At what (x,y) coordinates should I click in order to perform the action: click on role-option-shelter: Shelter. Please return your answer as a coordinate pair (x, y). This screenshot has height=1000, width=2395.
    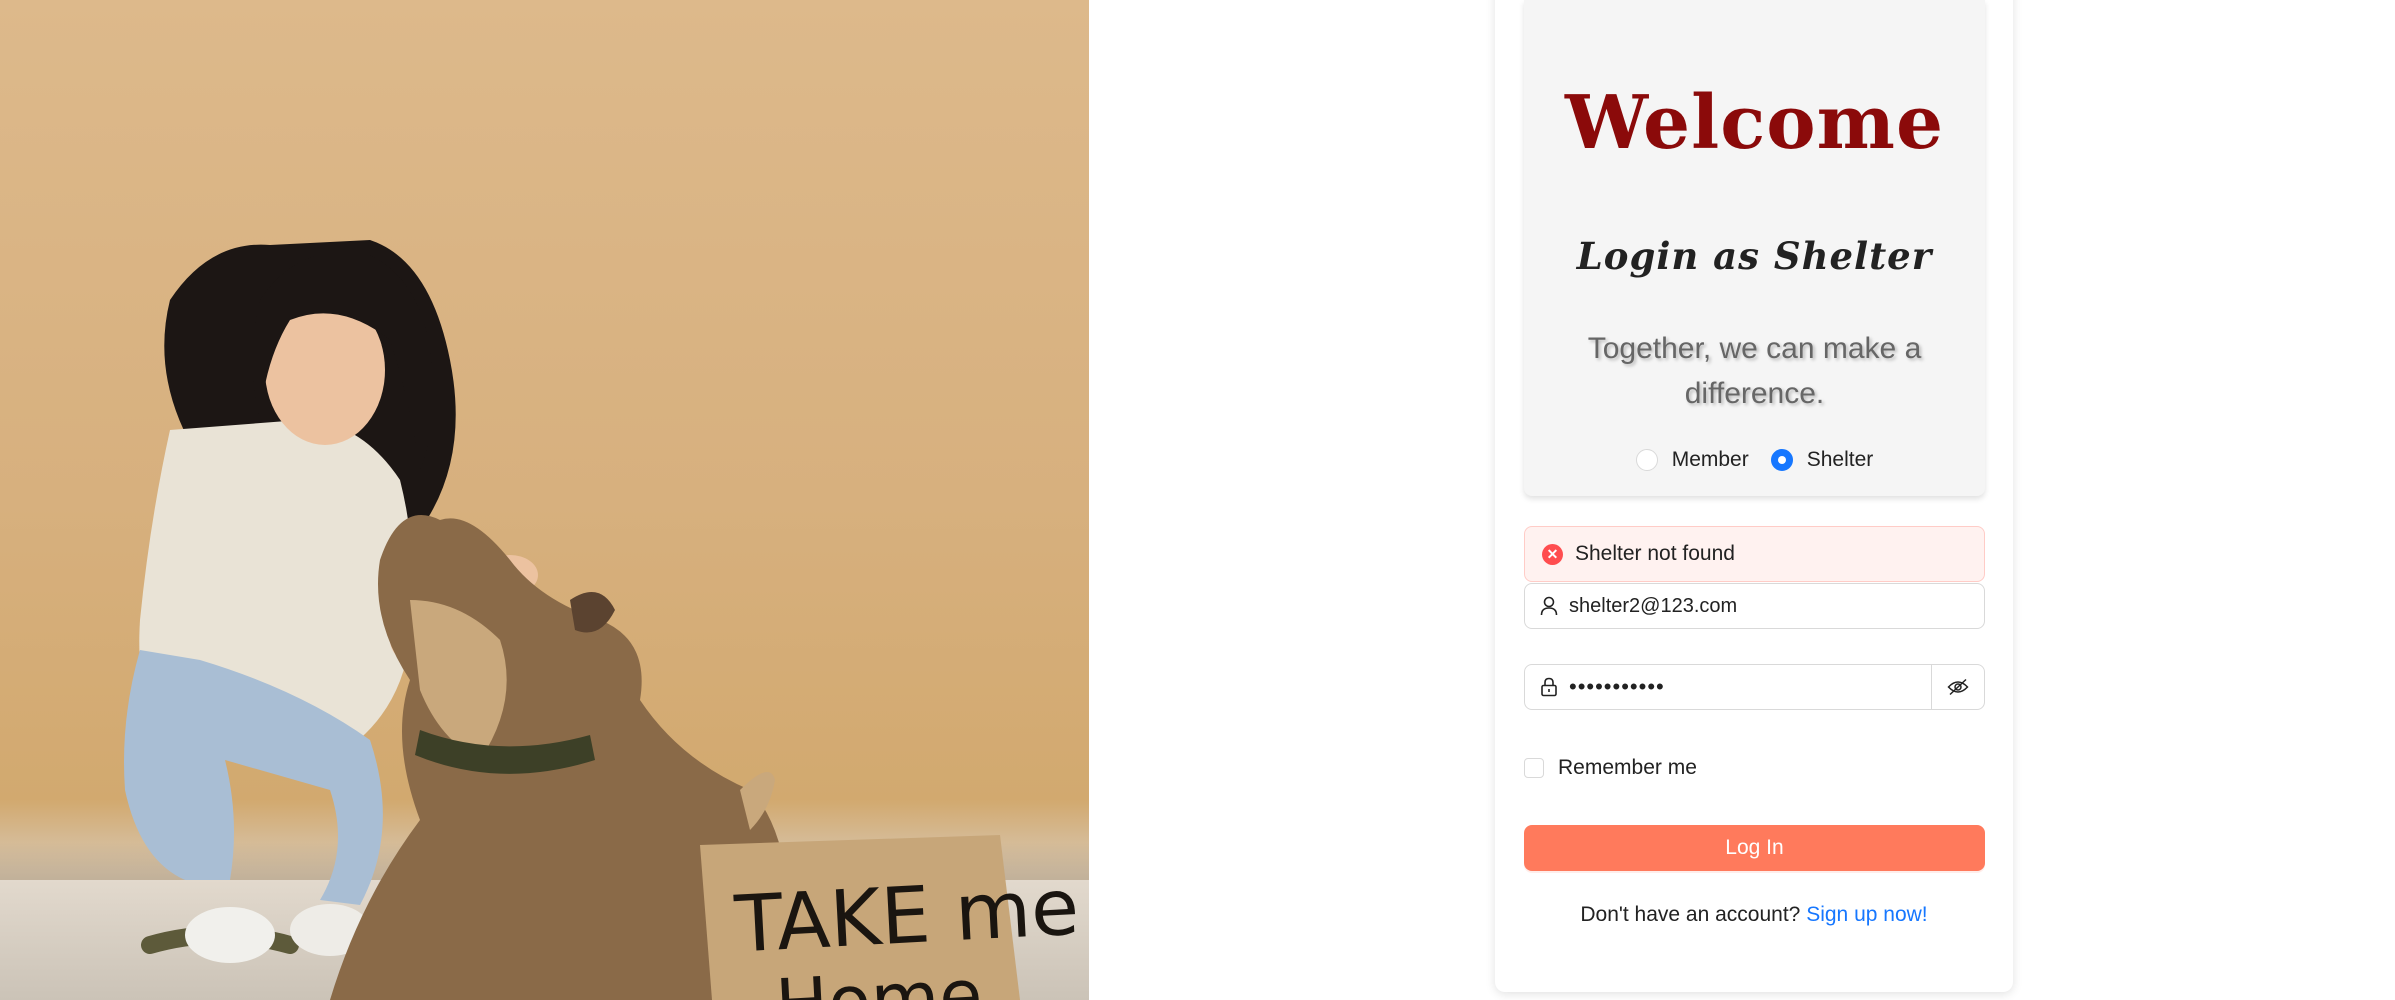
    Looking at the image, I should click on (1822, 460).